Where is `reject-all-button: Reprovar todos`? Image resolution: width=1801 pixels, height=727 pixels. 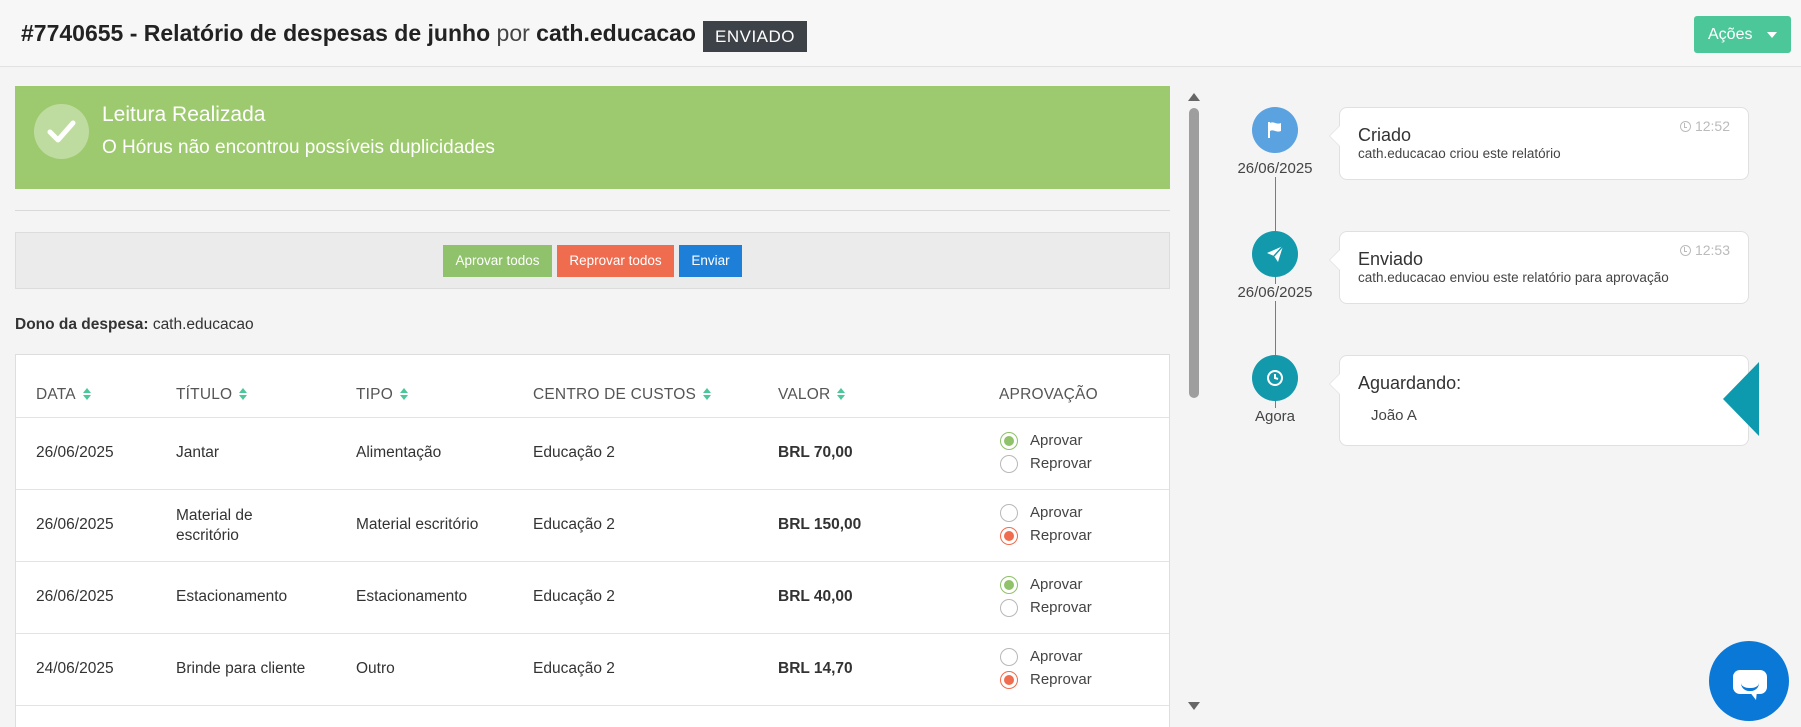 reject-all-button: Reprovar todos is located at coordinates (615, 261).